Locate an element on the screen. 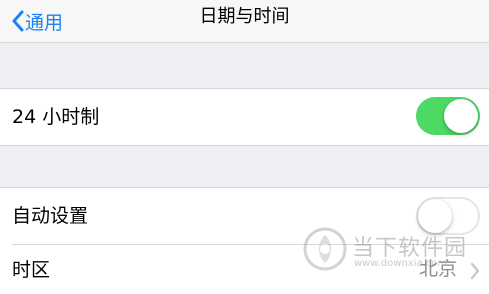 This screenshot has width=489, height=294. navigation-bar: 通用 日期与时间 is located at coordinates (244, 21).